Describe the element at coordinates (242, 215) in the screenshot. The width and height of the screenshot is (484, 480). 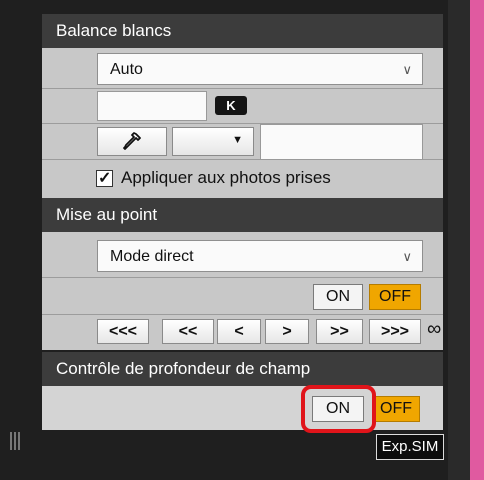
I see `focus-header: Mise au point` at that location.